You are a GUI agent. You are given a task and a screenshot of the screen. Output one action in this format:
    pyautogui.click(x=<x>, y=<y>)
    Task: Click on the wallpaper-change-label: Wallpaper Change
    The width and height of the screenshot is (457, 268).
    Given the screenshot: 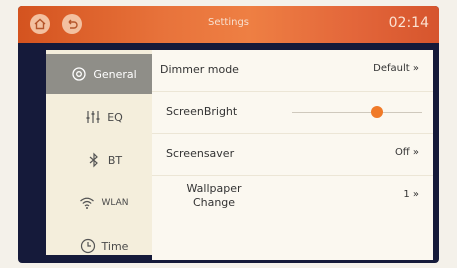 What is the action you would take?
    pyautogui.click(x=214, y=195)
    